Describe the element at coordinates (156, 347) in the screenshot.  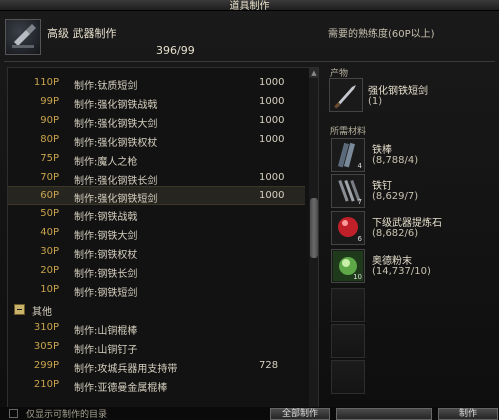
I see `recipe-row: 305P 制作:山铜钉子` at that location.